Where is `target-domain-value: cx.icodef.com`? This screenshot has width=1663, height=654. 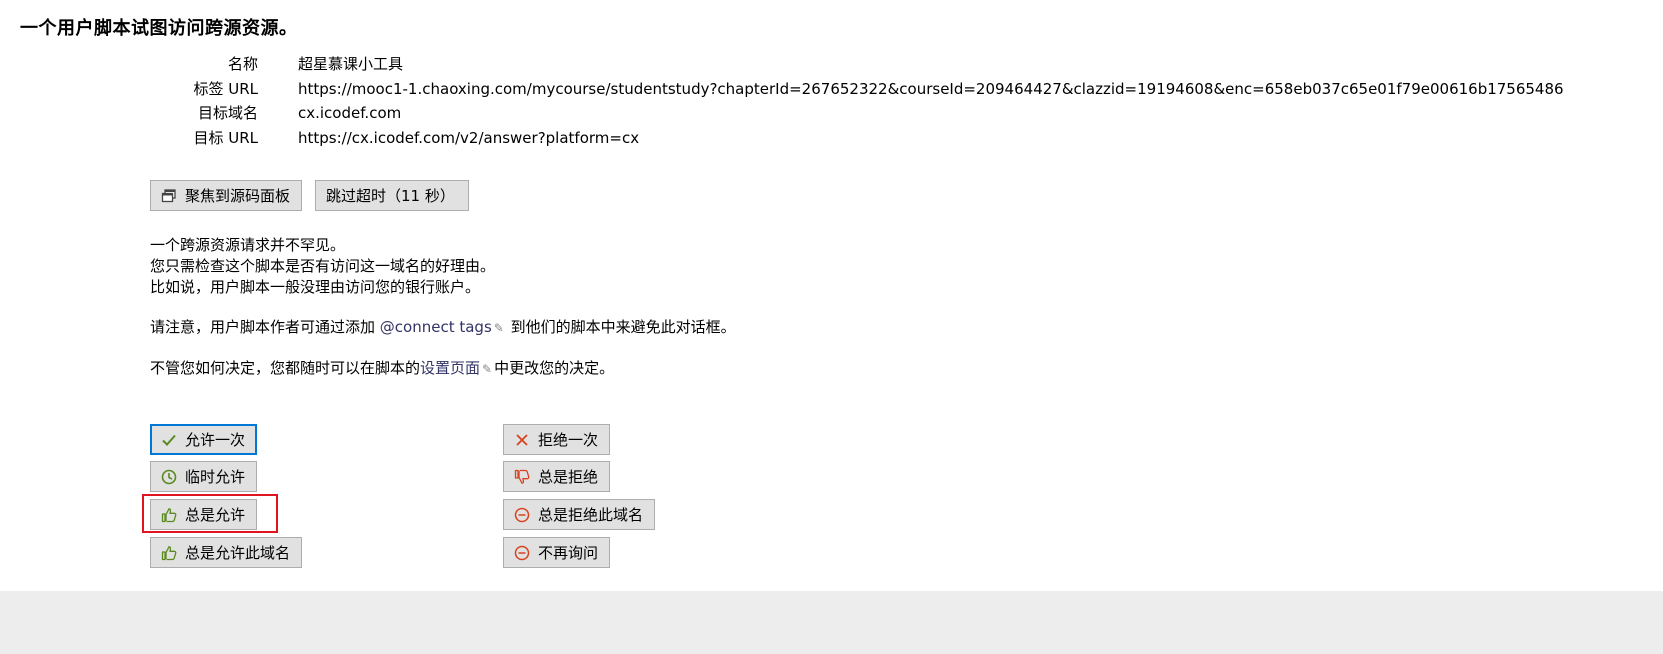
target-domain-value: cx.icodef.com is located at coordinates (350, 113).